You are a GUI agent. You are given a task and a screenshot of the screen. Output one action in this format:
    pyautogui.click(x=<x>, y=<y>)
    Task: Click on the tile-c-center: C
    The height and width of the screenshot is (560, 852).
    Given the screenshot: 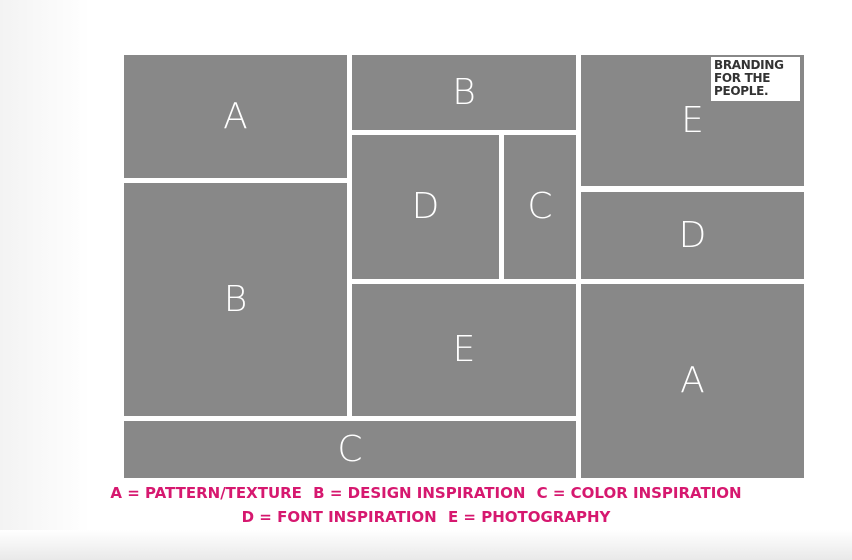 What is the action you would take?
    pyautogui.click(x=540, y=207)
    